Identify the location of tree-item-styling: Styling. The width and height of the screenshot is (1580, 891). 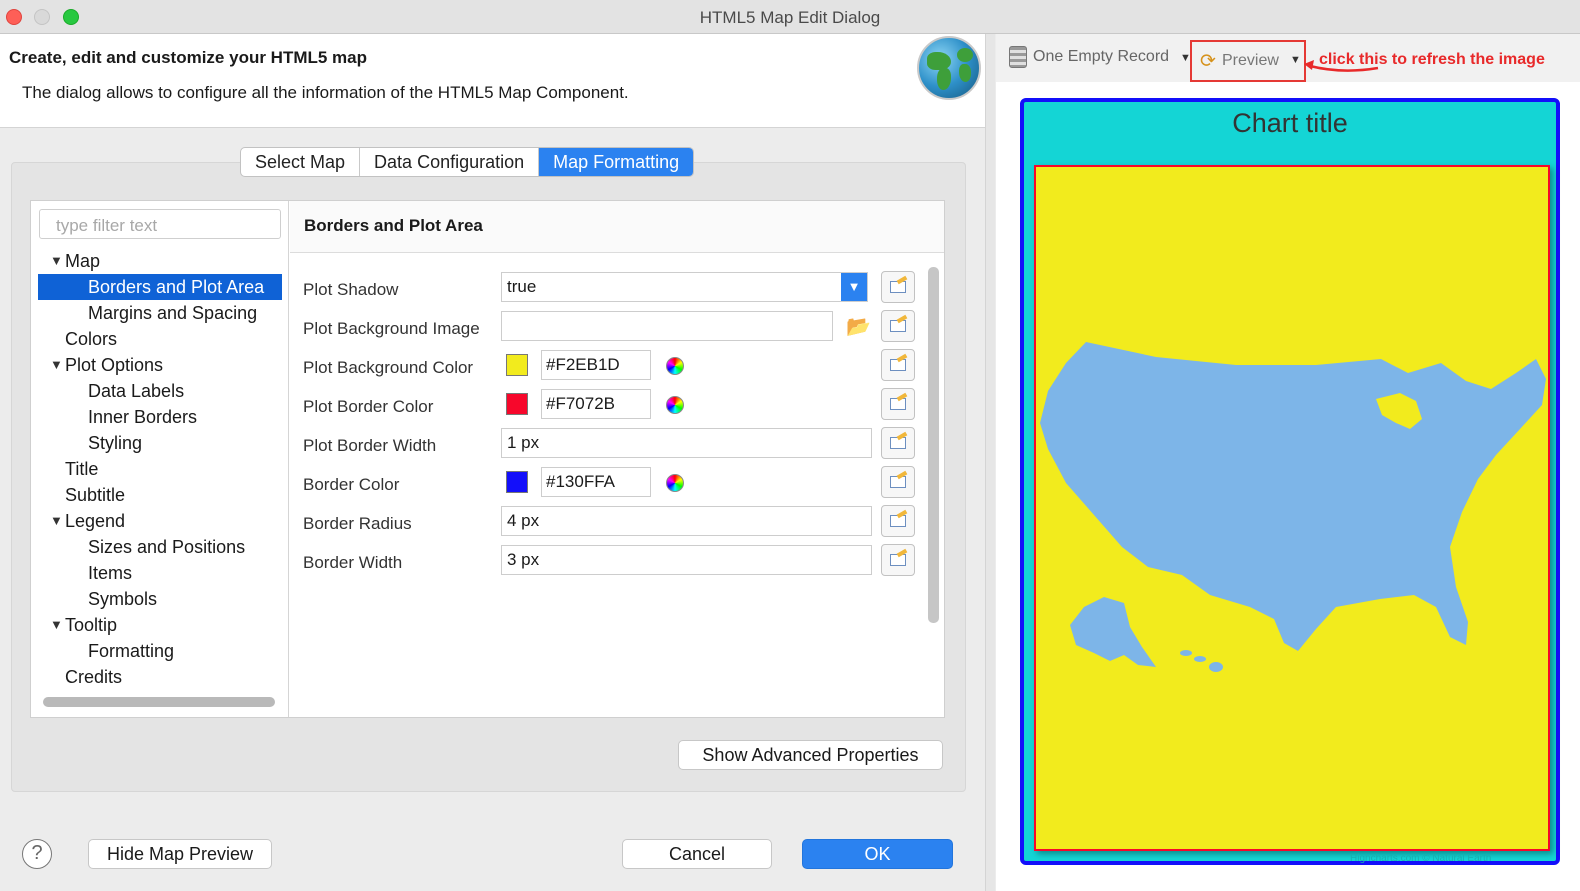
(160, 443).